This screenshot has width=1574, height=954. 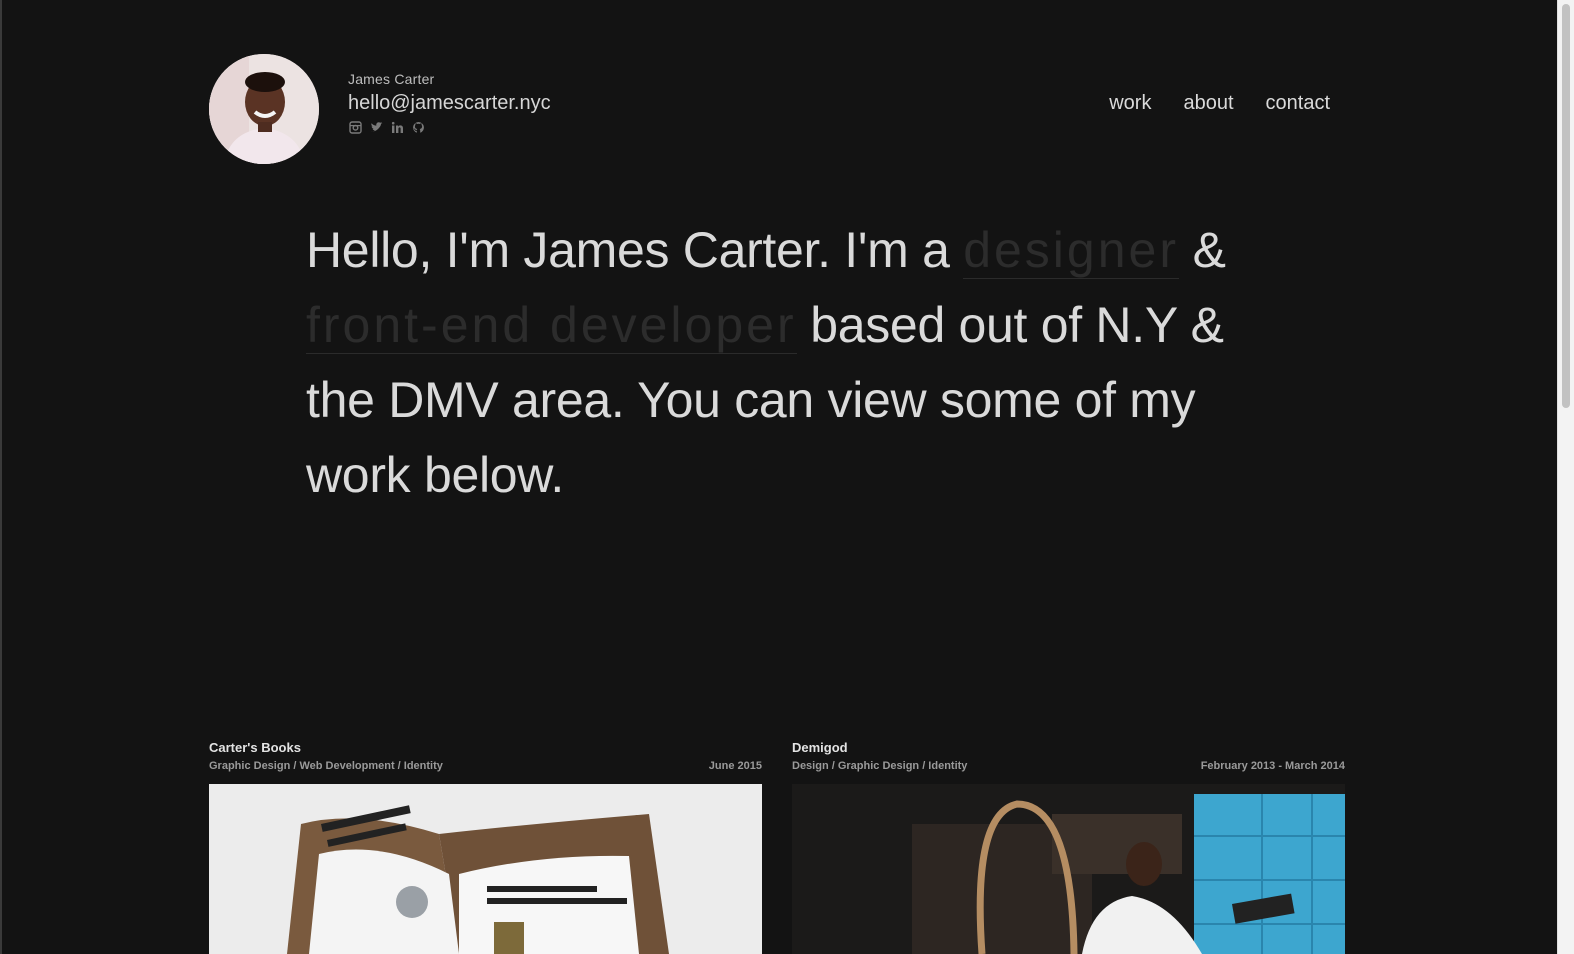 I want to click on profile-email: hello@jamescarter.nyc, so click(x=449, y=103).